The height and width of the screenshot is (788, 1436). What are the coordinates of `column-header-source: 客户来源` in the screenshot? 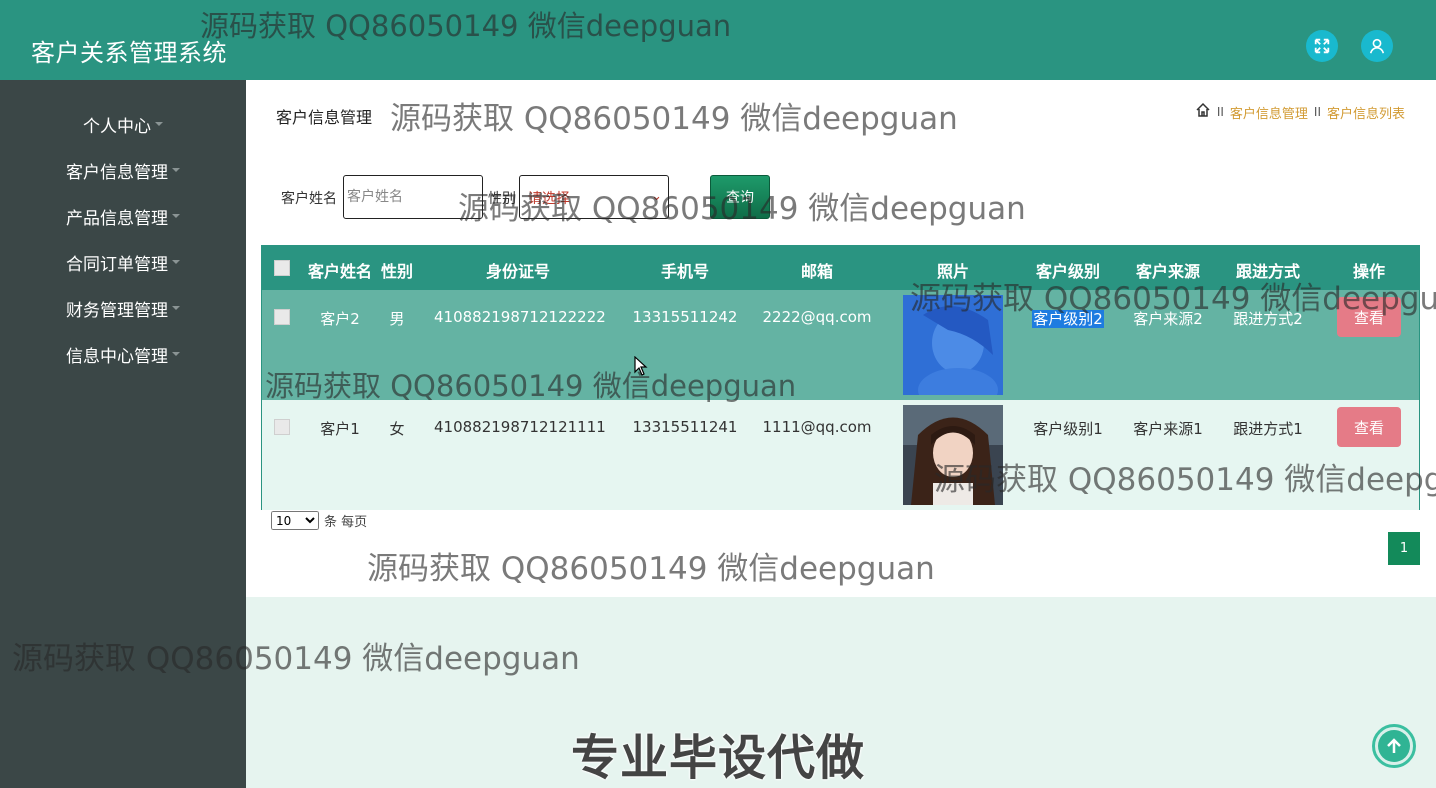 It's located at (1168, 270).